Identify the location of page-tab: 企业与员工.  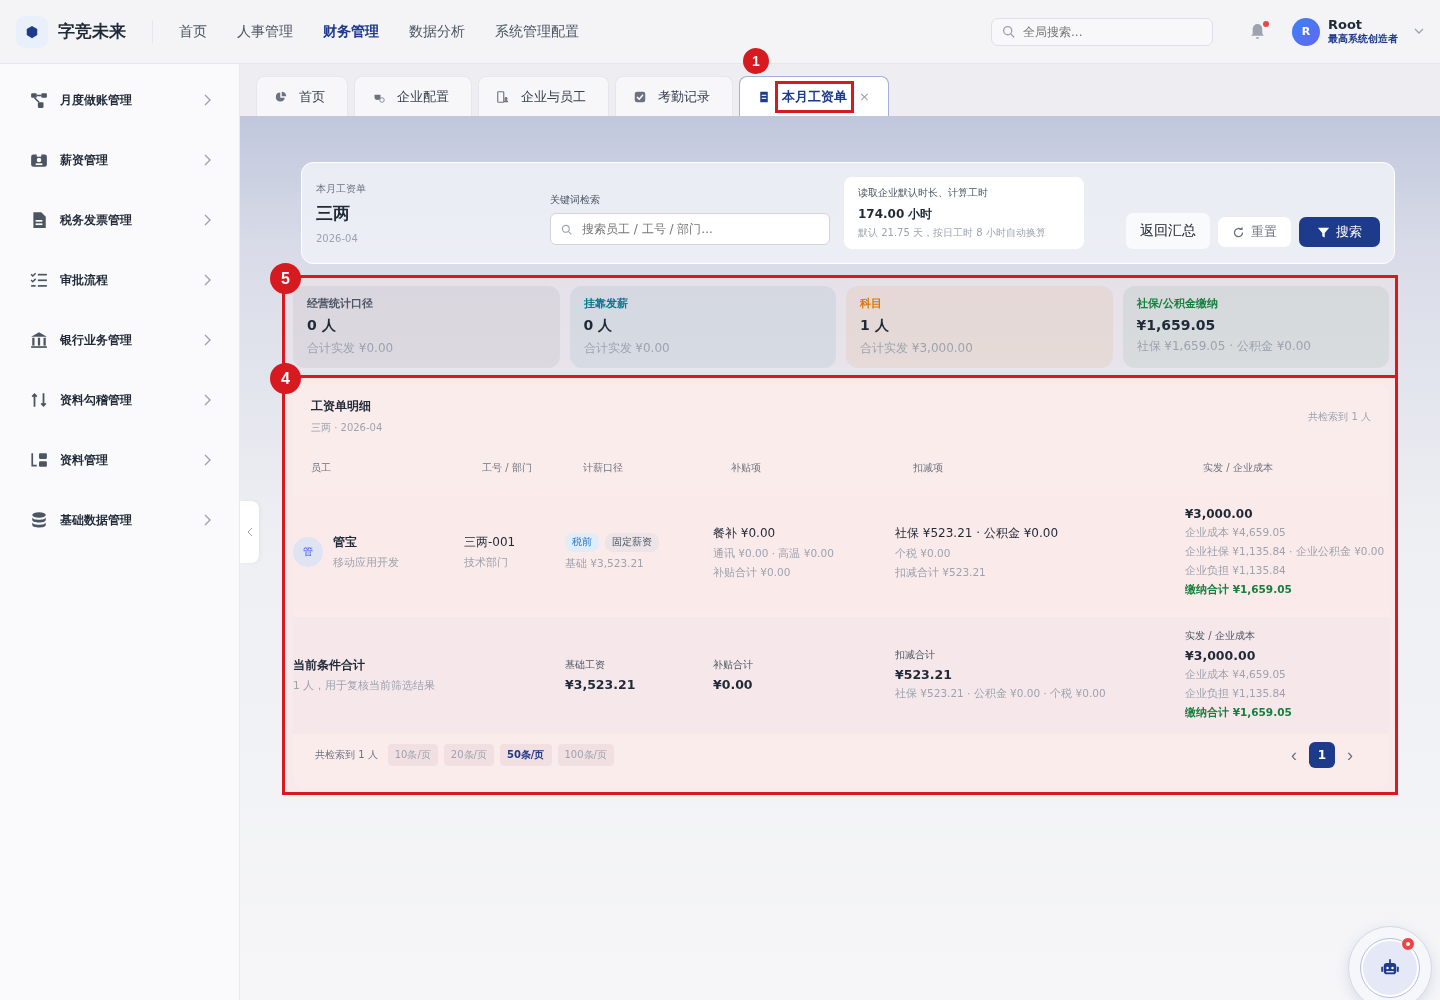
(543, 96).